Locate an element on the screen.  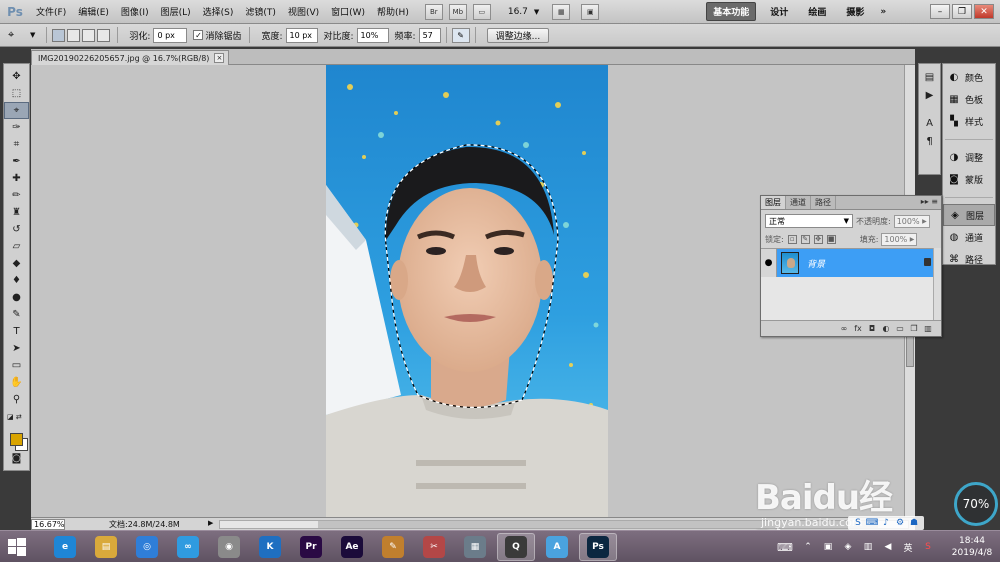
healing-brush-icon: ✚ is located at coordinates (16, 178).